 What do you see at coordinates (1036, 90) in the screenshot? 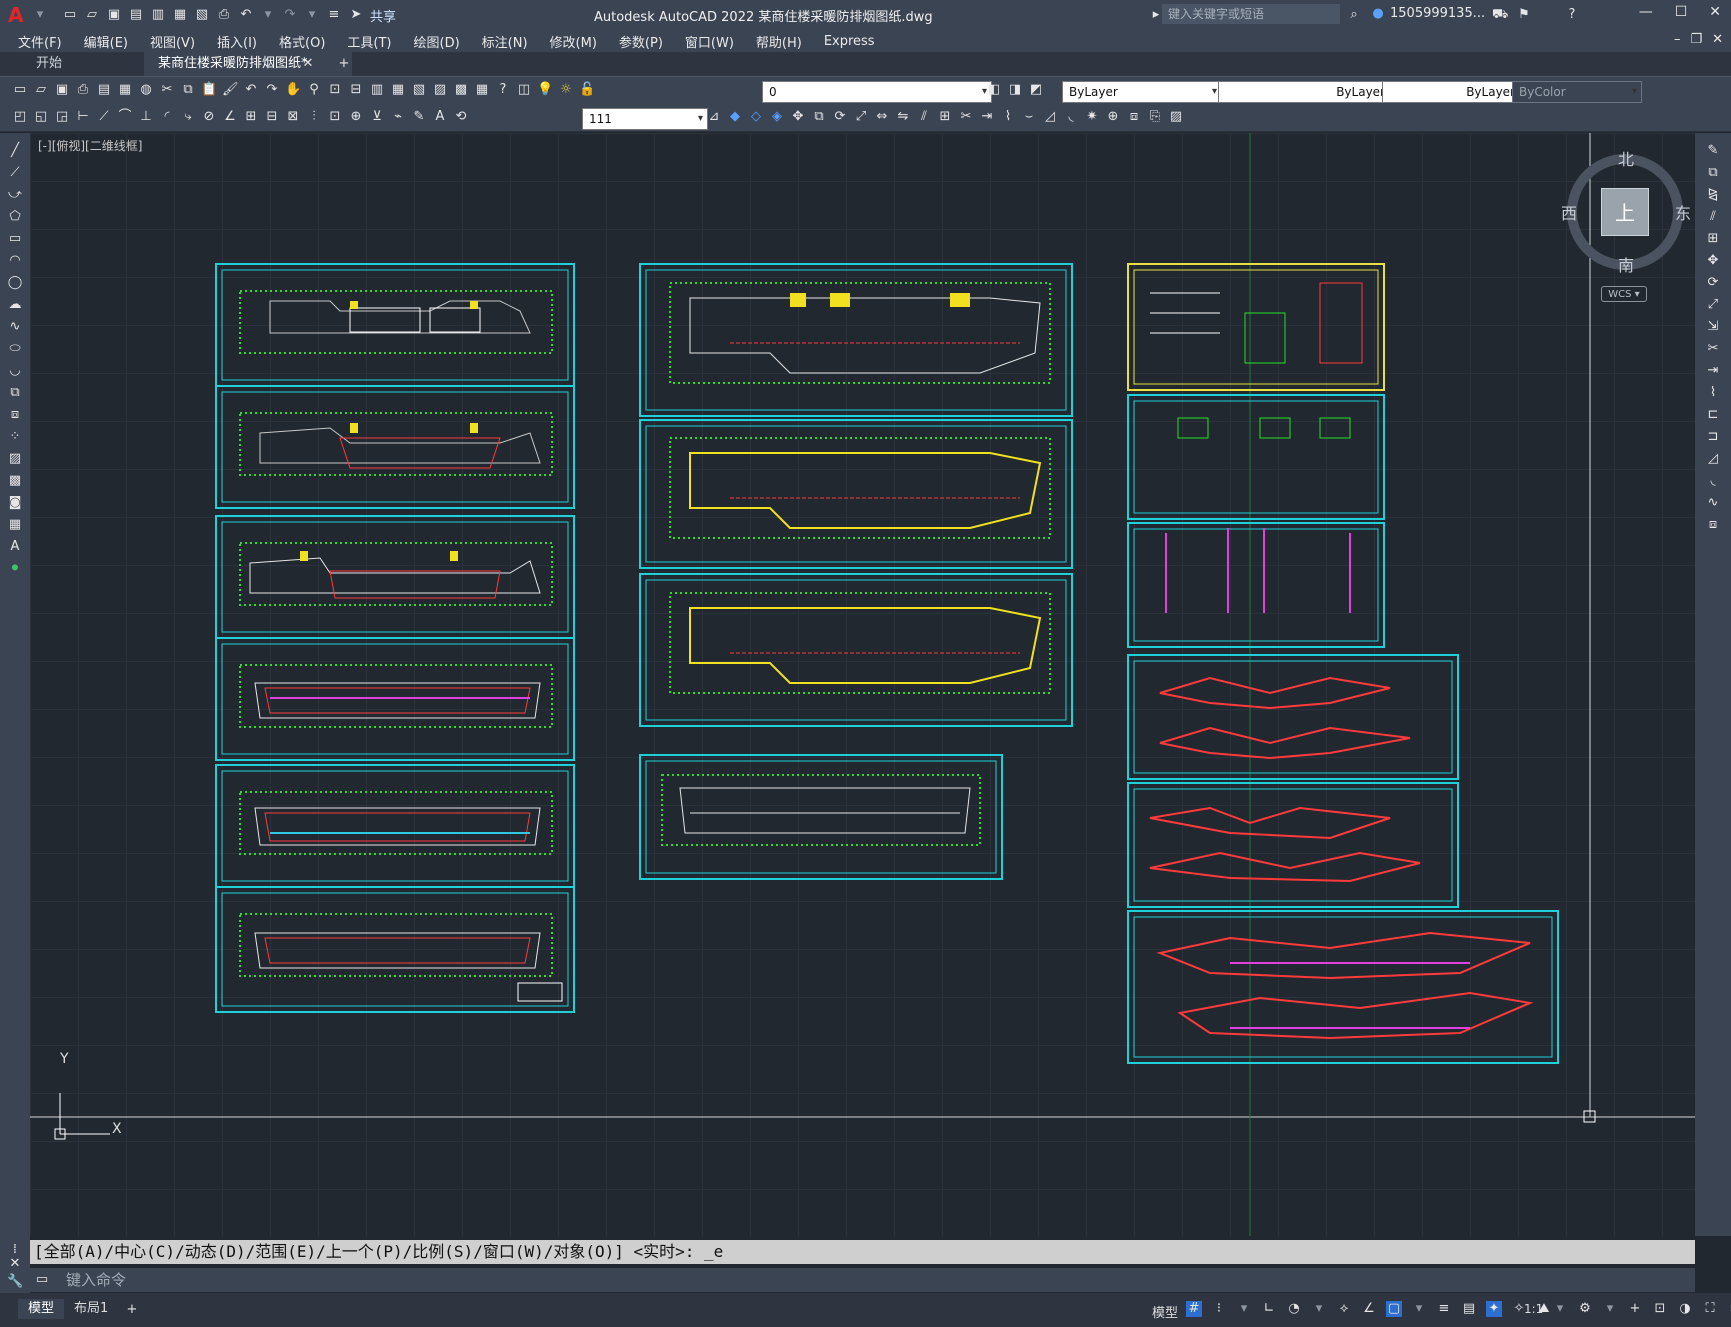
I see `layer-state-icon: ◩` at bounding box center [1036, 90].